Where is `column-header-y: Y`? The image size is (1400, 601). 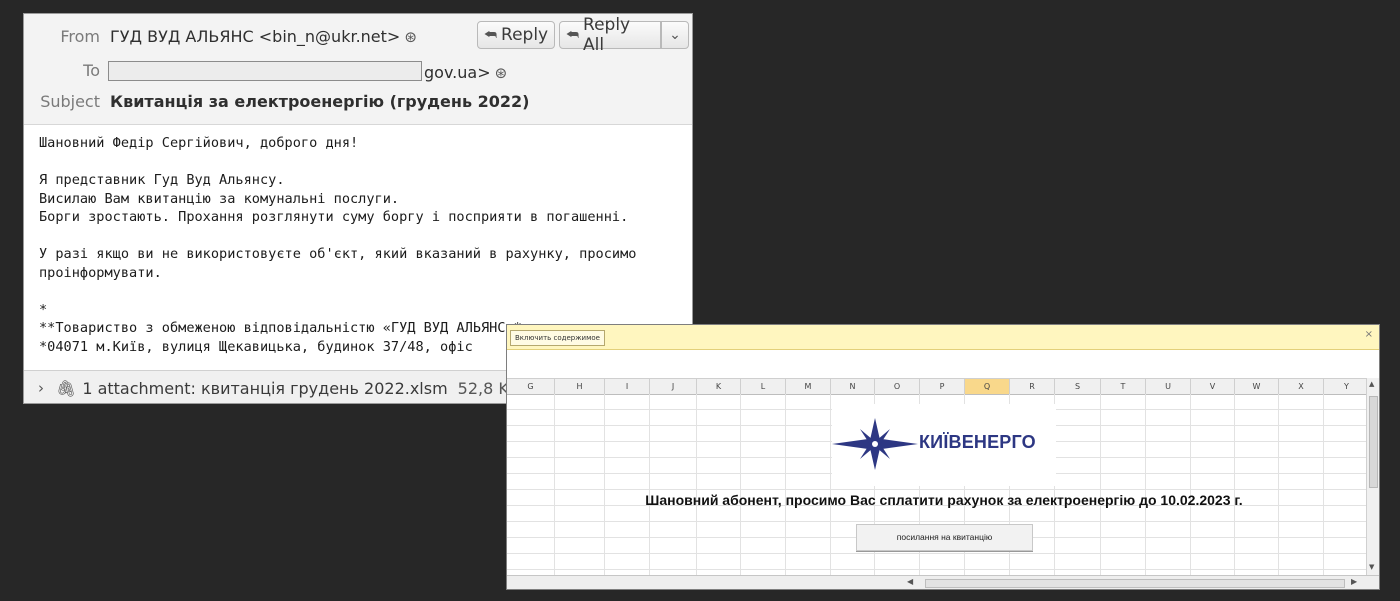
column-header-y: Y is located at coordinates (1347, 386).